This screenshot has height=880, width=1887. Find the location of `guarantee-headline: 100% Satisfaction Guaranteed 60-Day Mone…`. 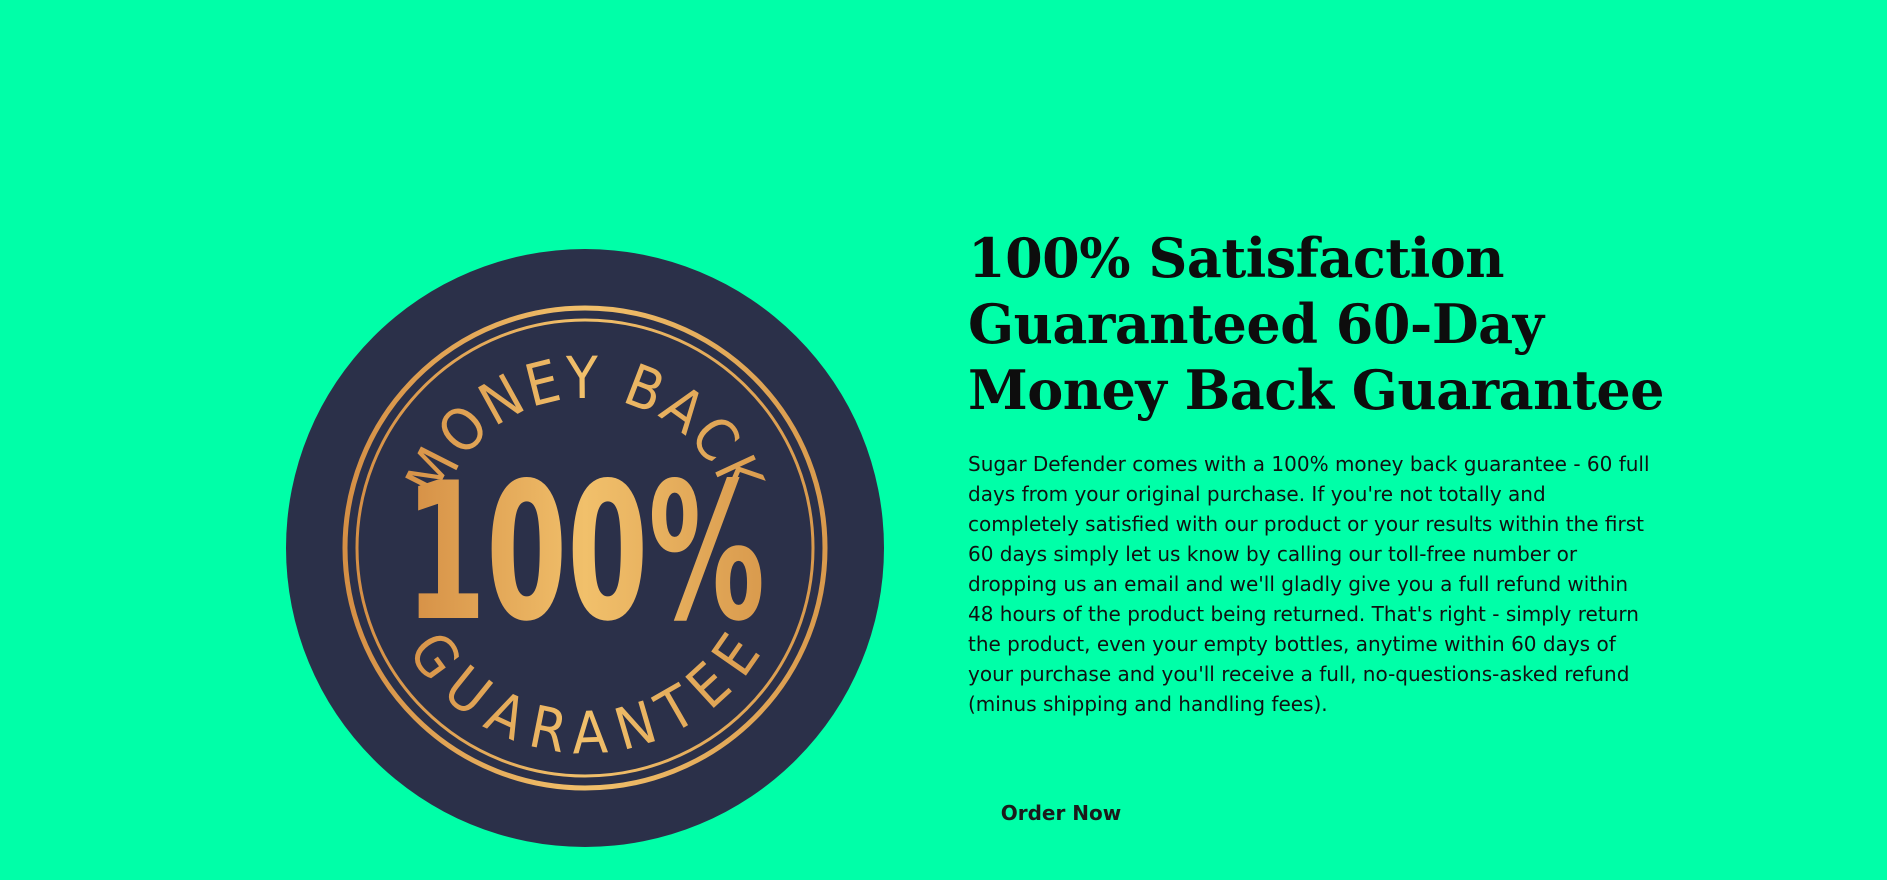

guarantee-headline: 100% Satisfaction Guaranteed 60-Day Mone… is located at coordinates (1318, 324).